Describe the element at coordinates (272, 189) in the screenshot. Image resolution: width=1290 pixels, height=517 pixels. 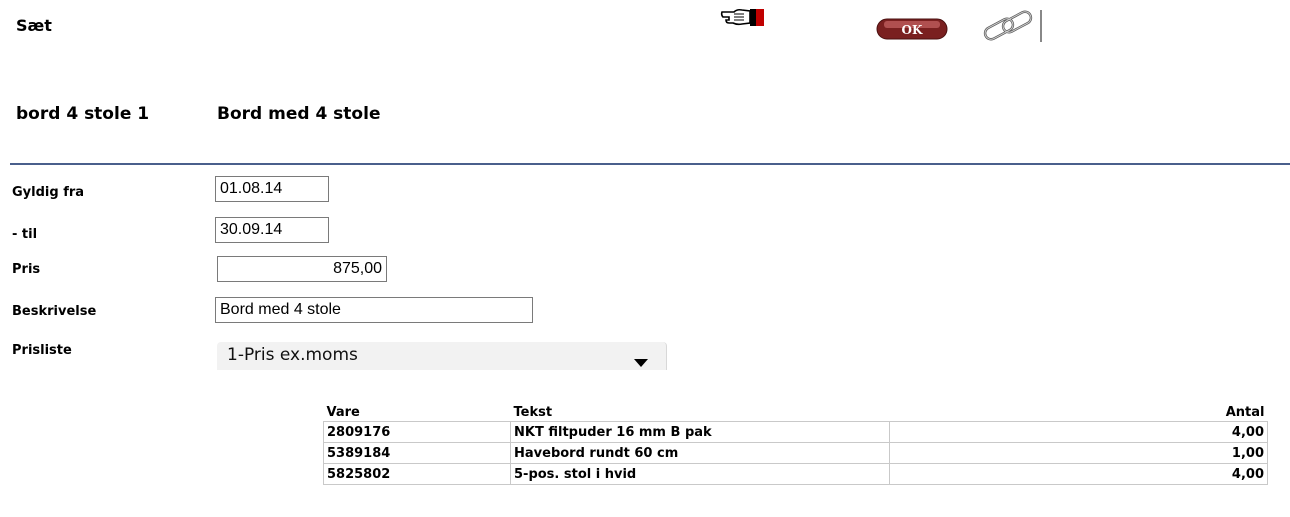
I see `valid-from-field: 01.08.14` at that location.